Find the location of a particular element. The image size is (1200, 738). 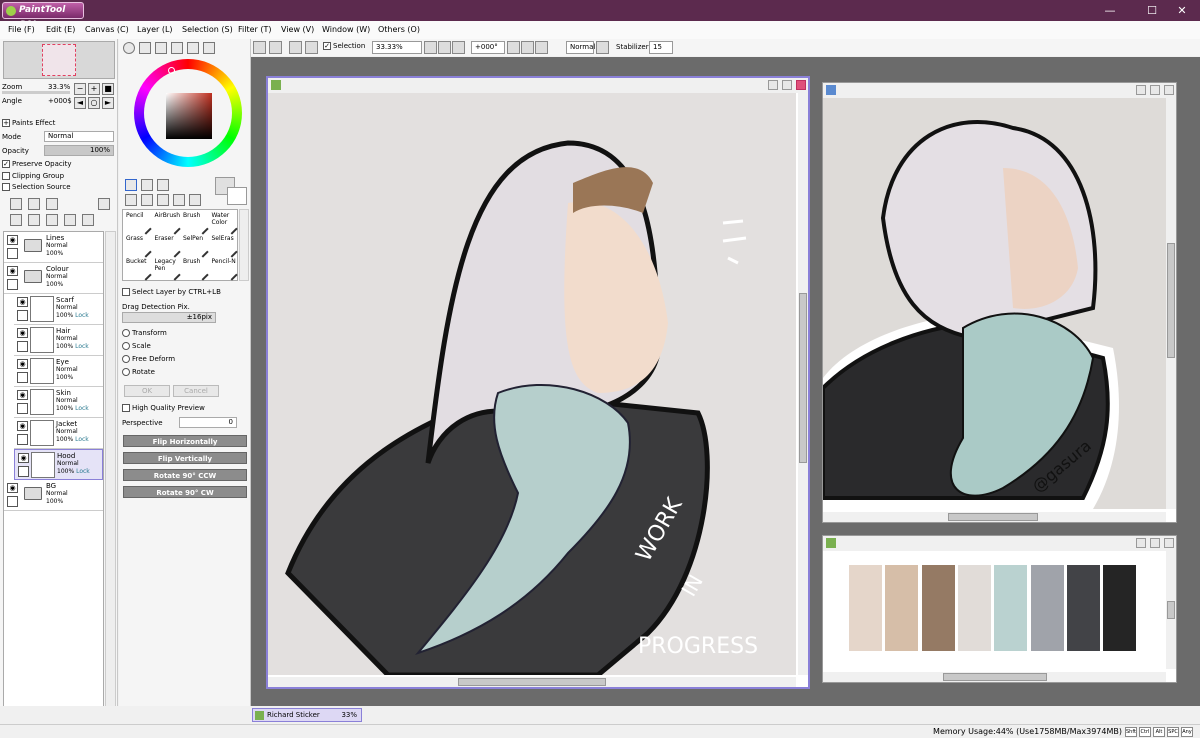

layer-hood: ◉ Hood Normal 100% Lock is located at coordinates (58, 464).